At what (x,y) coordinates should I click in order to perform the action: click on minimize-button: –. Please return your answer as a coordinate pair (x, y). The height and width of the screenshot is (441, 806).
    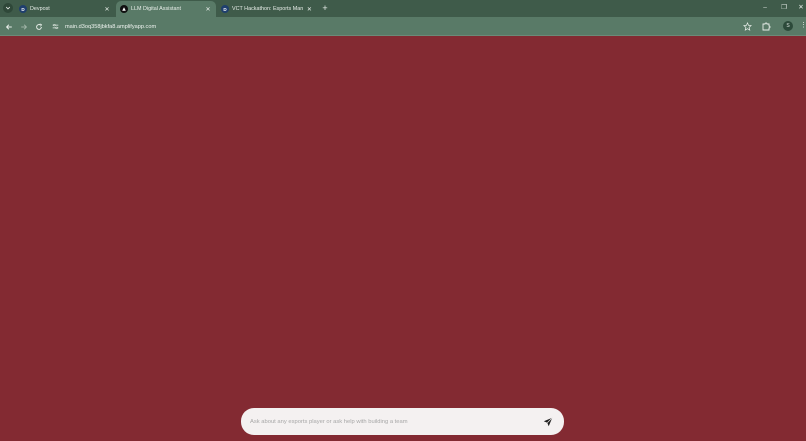
    Looking at the image, I should click on (765, 8).